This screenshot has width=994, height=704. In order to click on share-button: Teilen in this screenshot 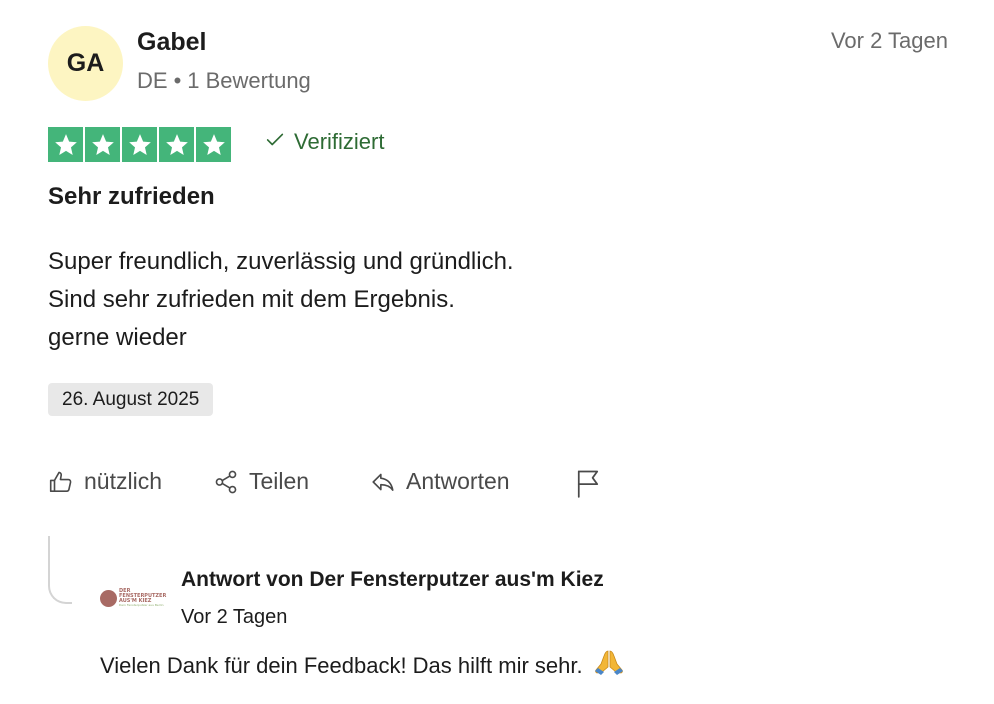, I will do `click(261, 481)`.